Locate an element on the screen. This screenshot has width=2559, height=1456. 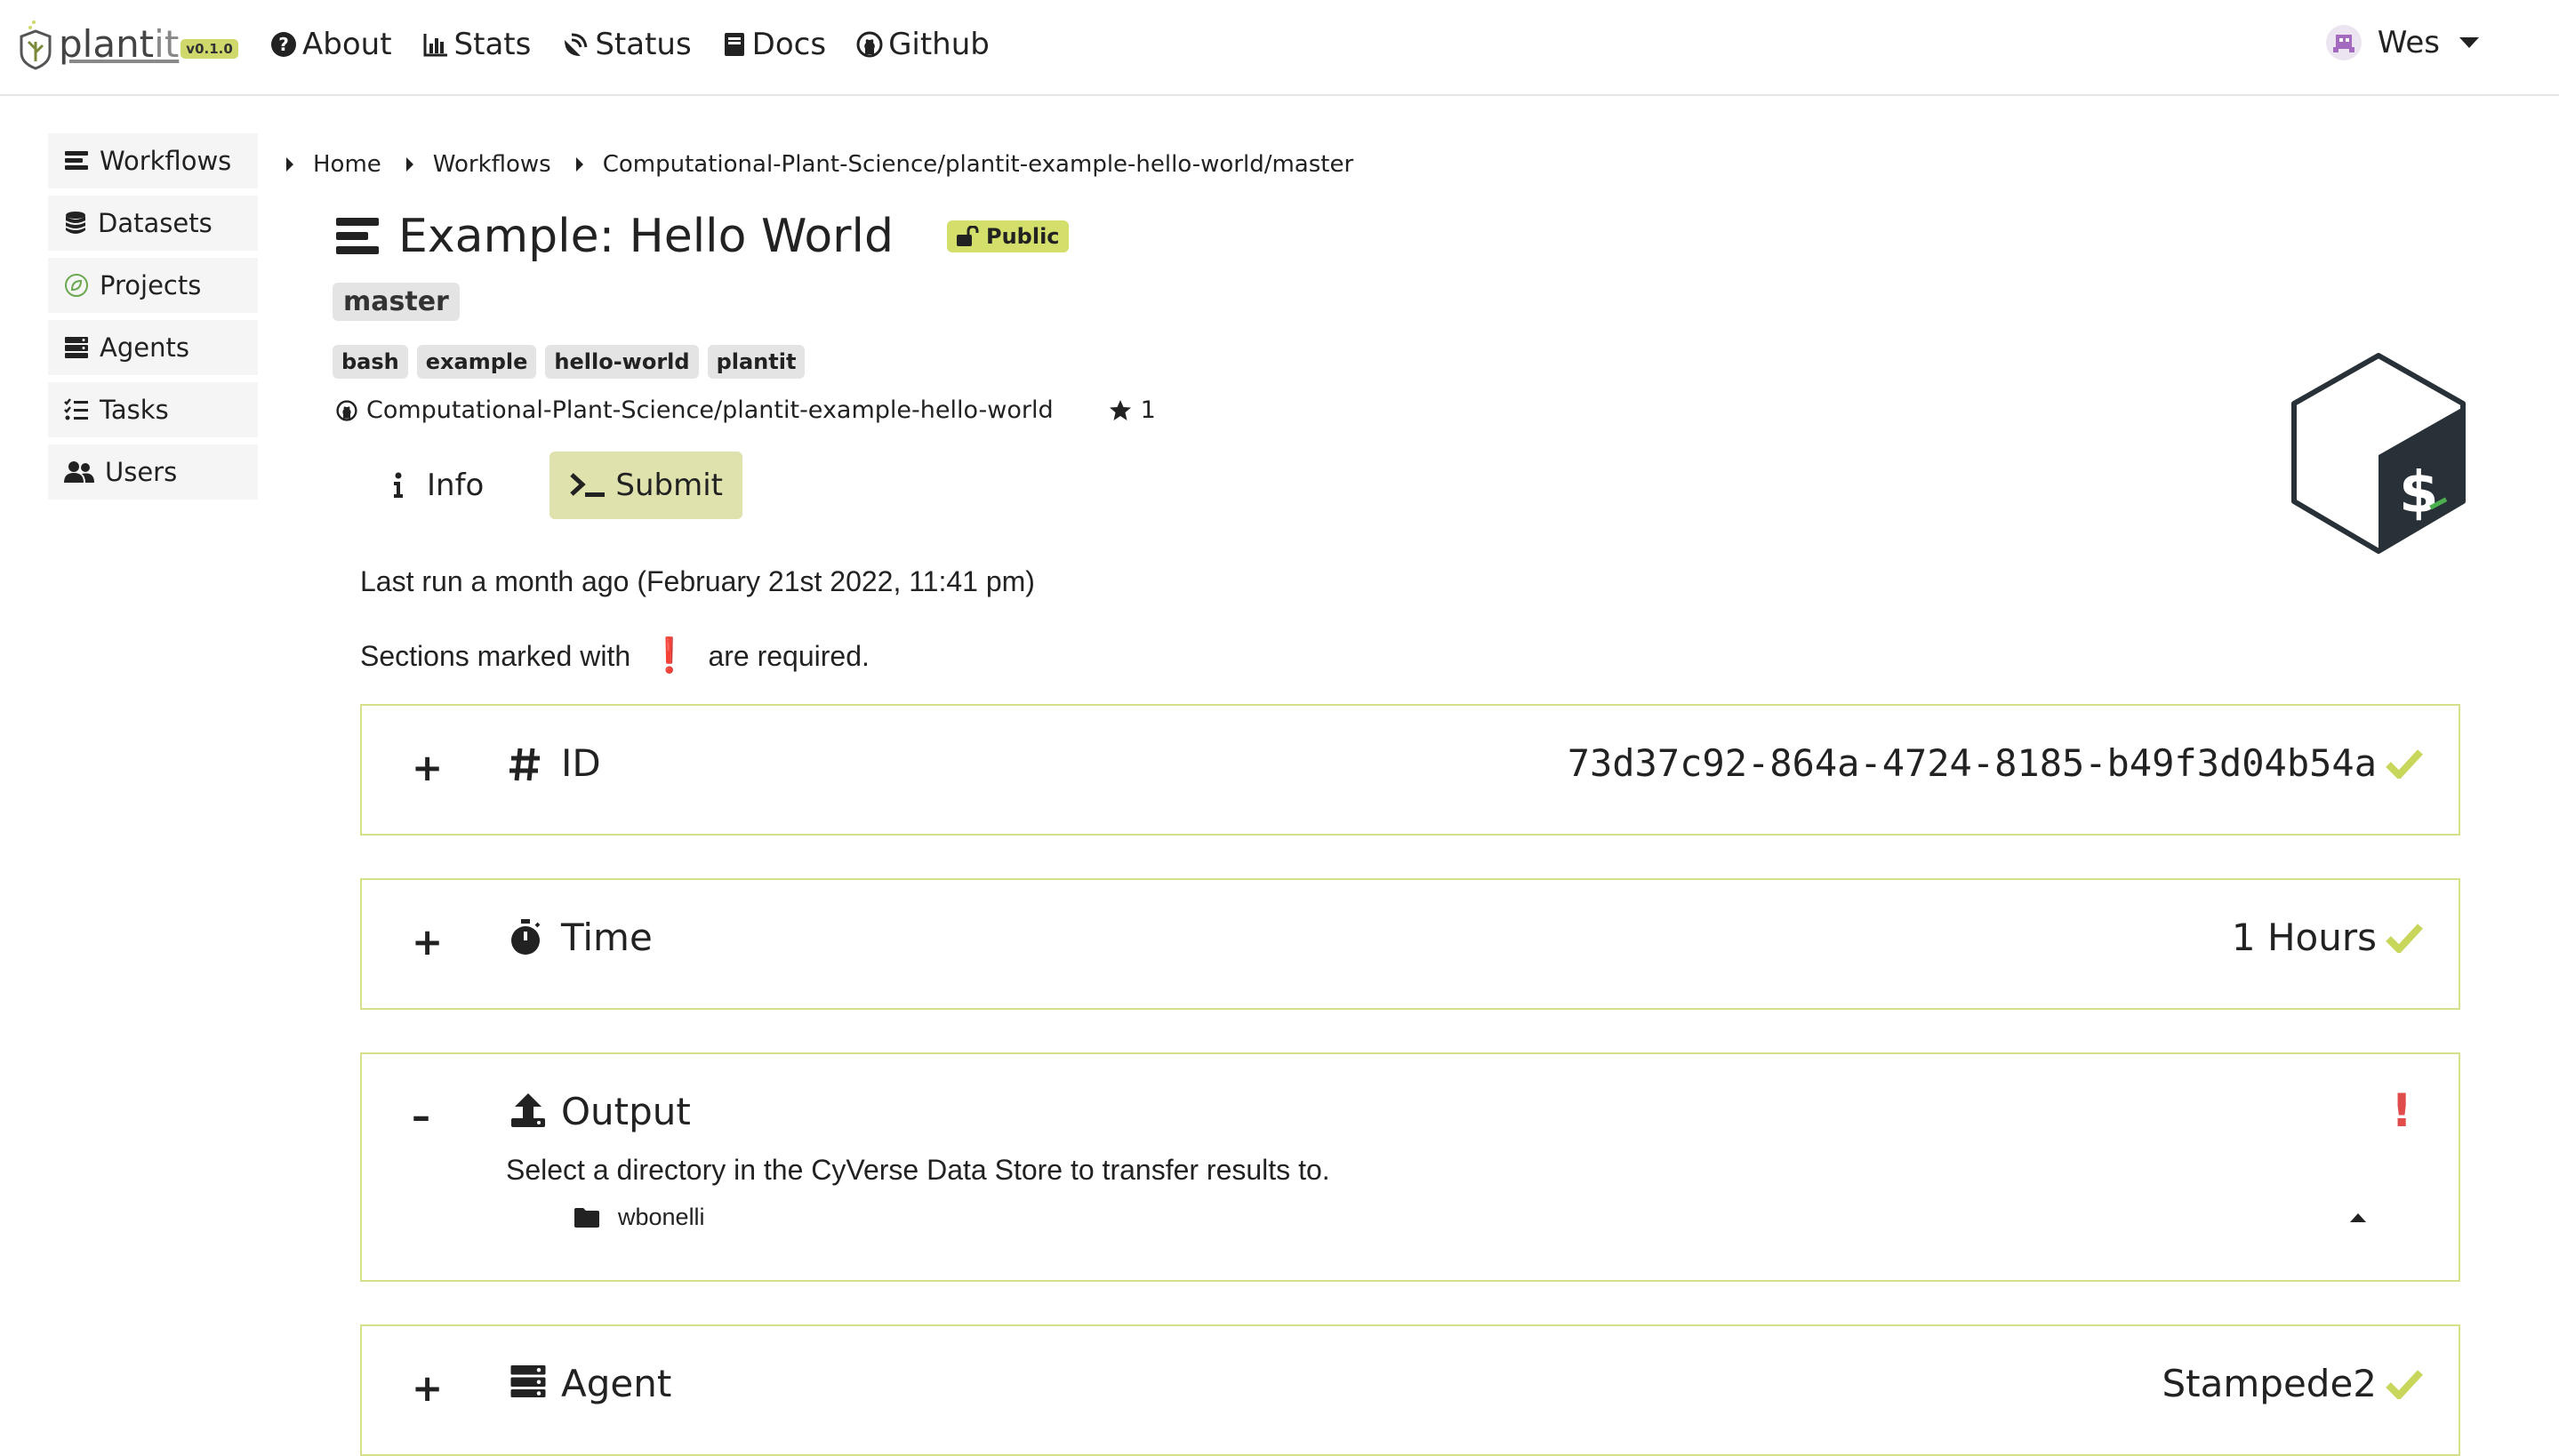
tab-submit: Submit is located at coordinates (646, 485).